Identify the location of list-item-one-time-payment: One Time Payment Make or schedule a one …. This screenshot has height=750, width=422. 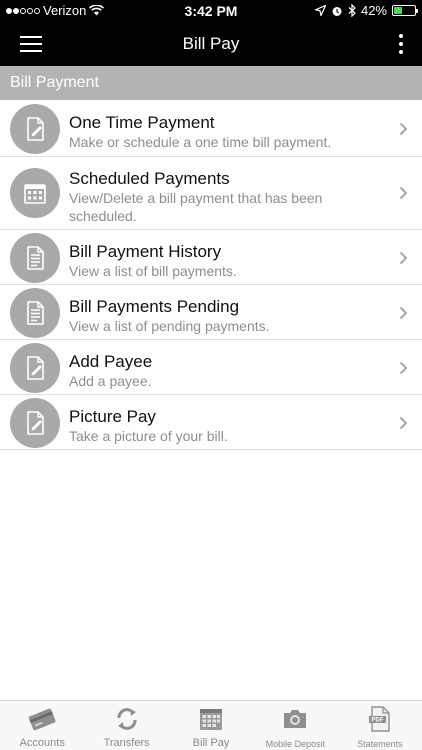
(211, 129).